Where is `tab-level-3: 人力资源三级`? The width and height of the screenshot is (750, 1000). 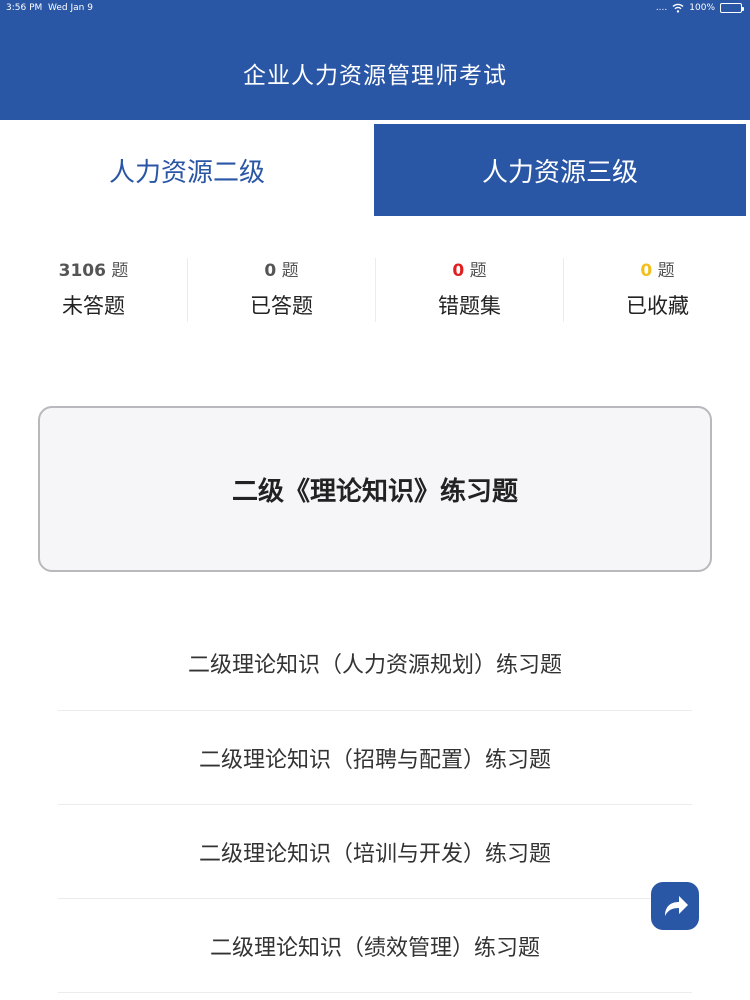 tab-level-3: 人力资源三级 is located at coordinates (560, 170).